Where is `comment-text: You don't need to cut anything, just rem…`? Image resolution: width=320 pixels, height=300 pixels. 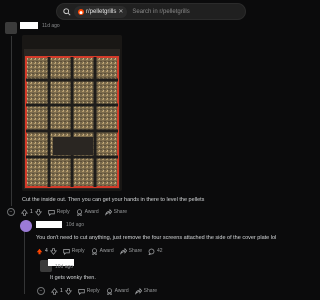
comment-text: You don't need to cut anything, just rem… is located at coordinates (156, 238).